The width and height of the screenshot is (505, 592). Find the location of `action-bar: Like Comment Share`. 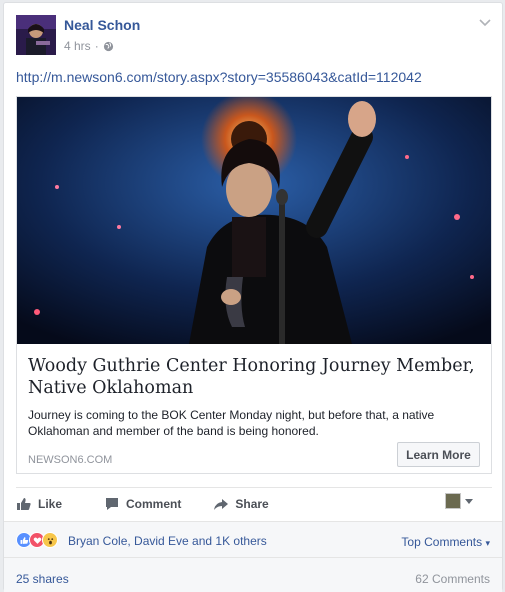

action-bar: Like Comment Share is located at coordinates (254, 503).